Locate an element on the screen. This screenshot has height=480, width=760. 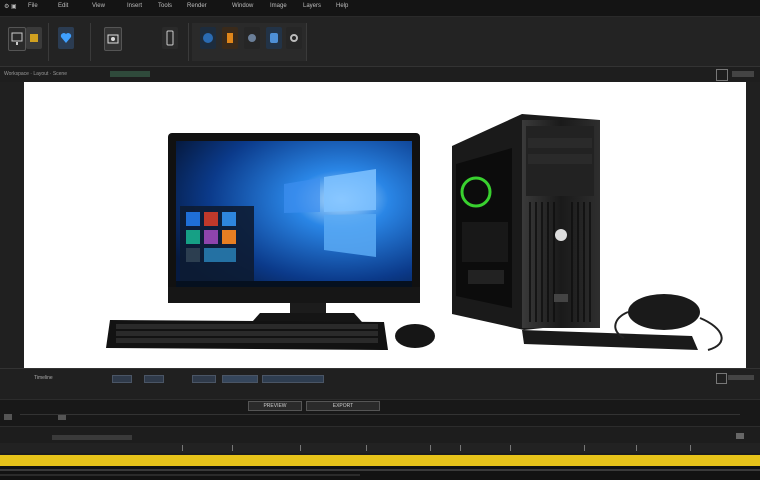
timeline-panel: Timeline is located at coordinates (380, 383).